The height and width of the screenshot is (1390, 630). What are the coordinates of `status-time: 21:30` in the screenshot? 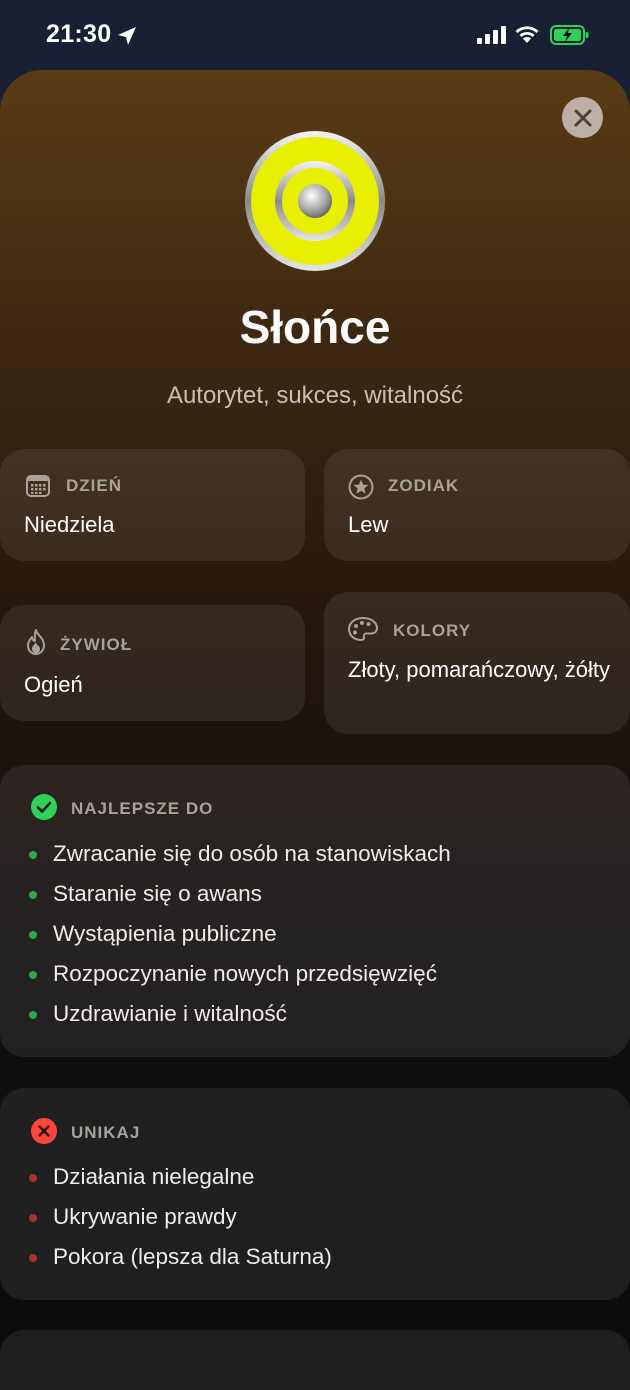 It's located at (79, 34).